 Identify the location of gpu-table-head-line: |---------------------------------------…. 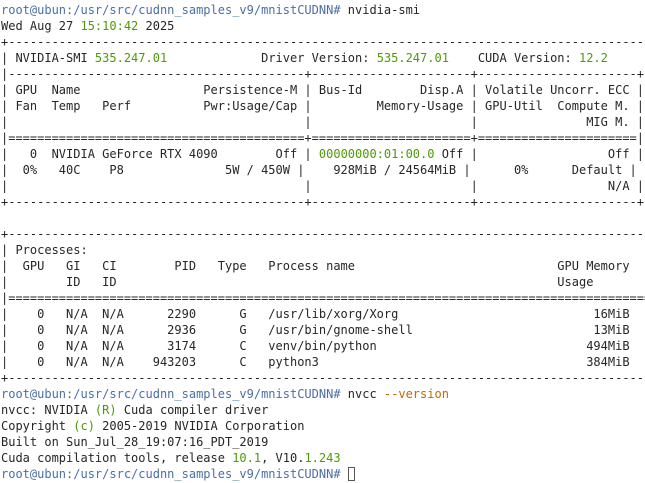
(322, 74).